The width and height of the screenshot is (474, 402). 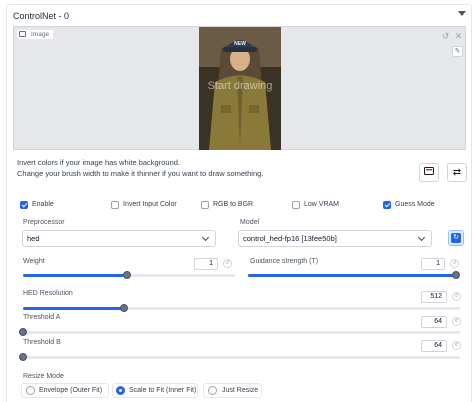 What do you see at coordinates (24, 205) in the screenshot?
I see `enable-checkbox` at bounding box center [24, 205].